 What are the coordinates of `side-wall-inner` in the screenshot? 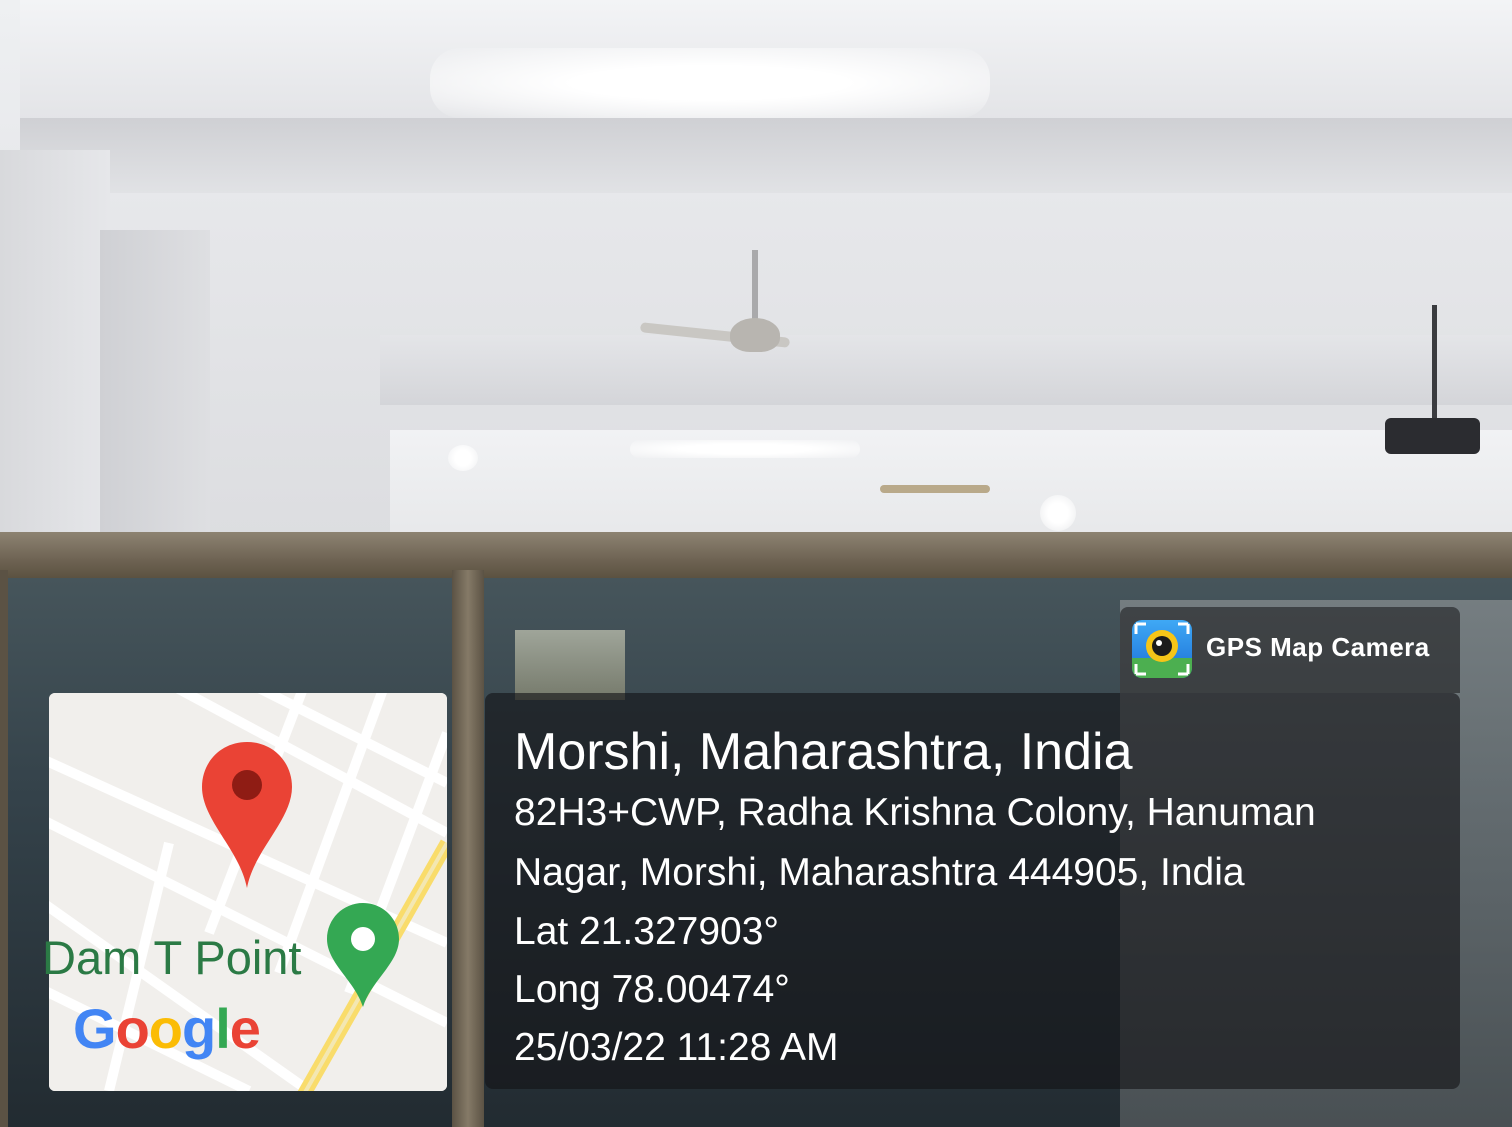 It's located at (155, 387).